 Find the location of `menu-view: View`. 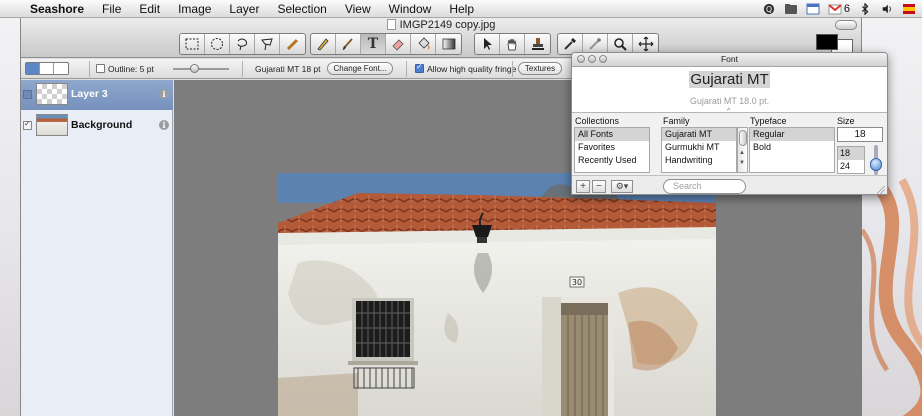

menu-view: View is located at coordinates (358, 9).